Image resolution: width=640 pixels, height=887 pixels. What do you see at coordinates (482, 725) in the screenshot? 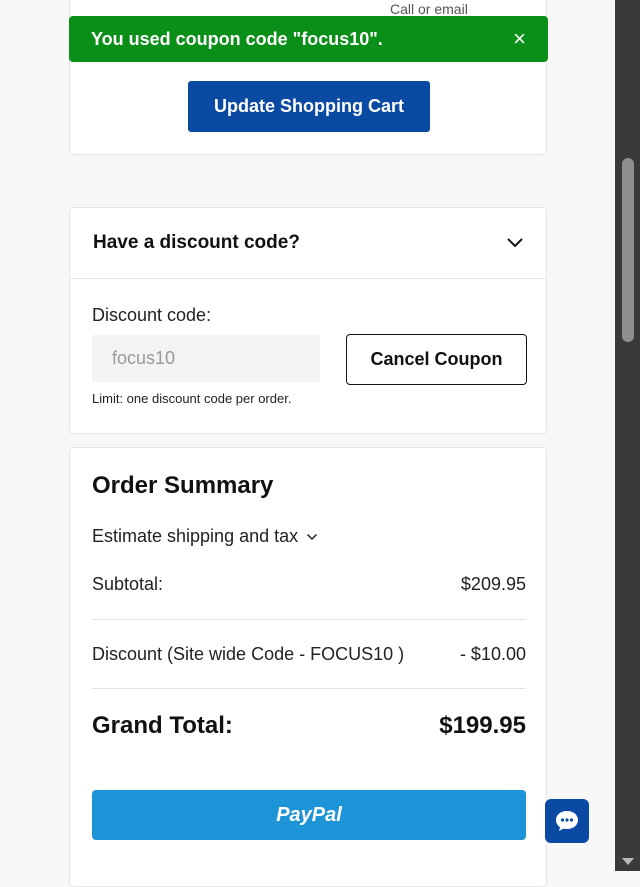
I see `grand-total-value: $199.95` at bounding box center [482, 725].